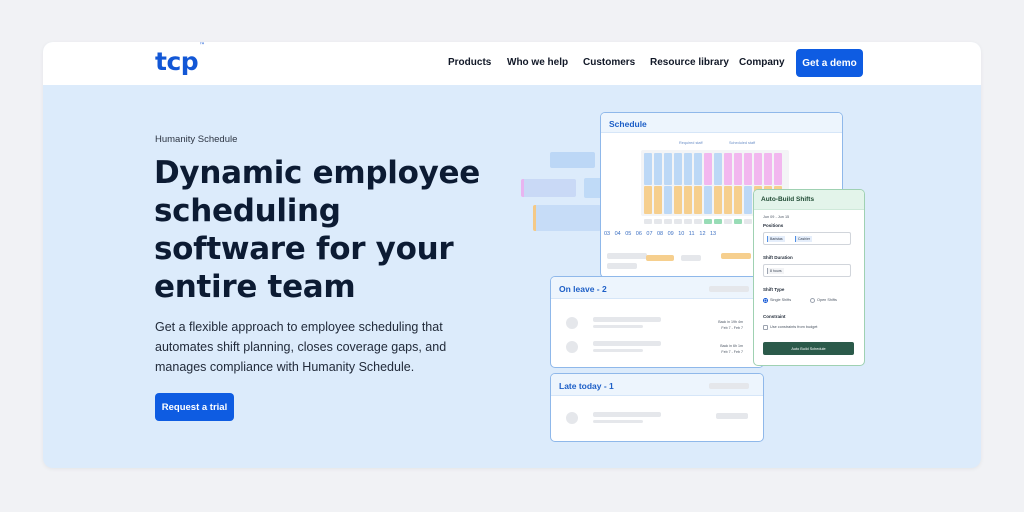 The image size is (1024, 512). I want to click on day-label: 09, so click(670, 234).